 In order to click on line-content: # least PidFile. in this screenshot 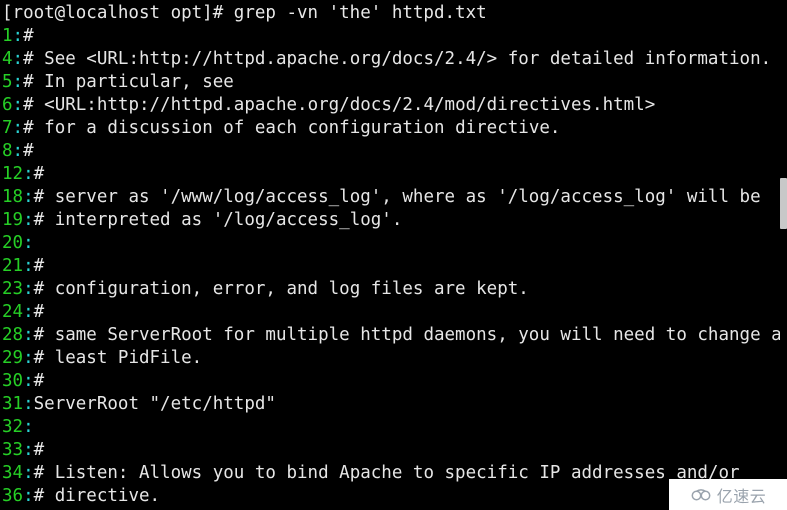, I will do `click(118, 358)`.